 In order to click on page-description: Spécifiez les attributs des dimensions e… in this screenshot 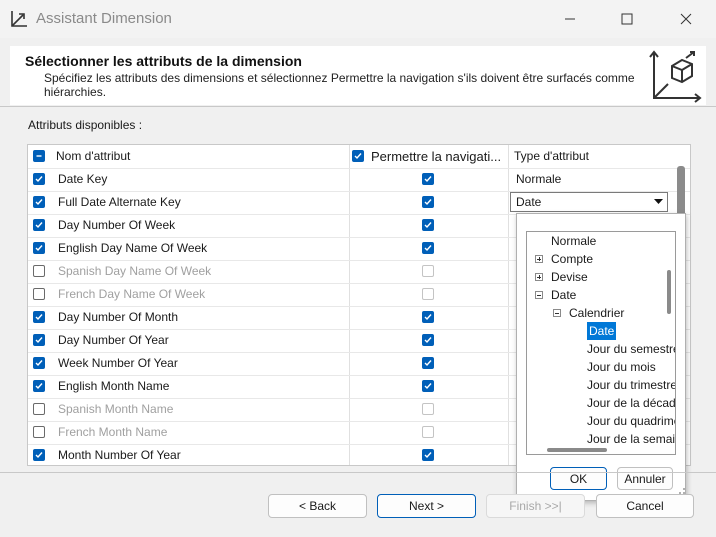, I will do `click(339, 85)`.